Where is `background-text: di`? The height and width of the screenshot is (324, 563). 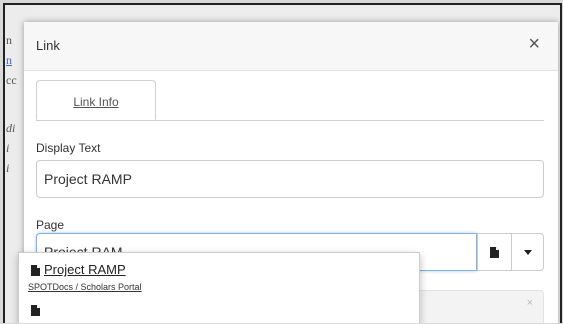 background-text: di is located at coordinates (11, 128).